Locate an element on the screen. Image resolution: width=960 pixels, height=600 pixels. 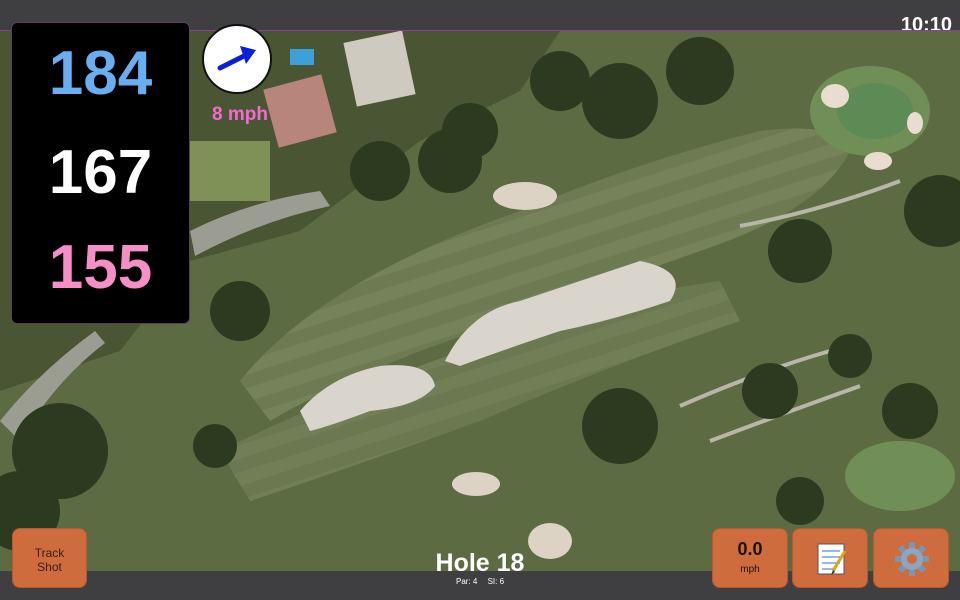
speed-unit: mph is located at coordinates (750, 569).